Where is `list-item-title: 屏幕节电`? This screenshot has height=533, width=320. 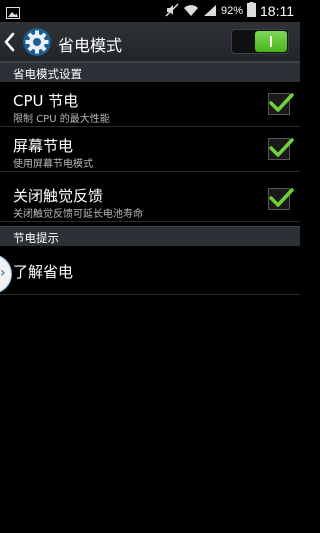 list-item-title: 屏幕节电 is located at coordinates (43, 146).